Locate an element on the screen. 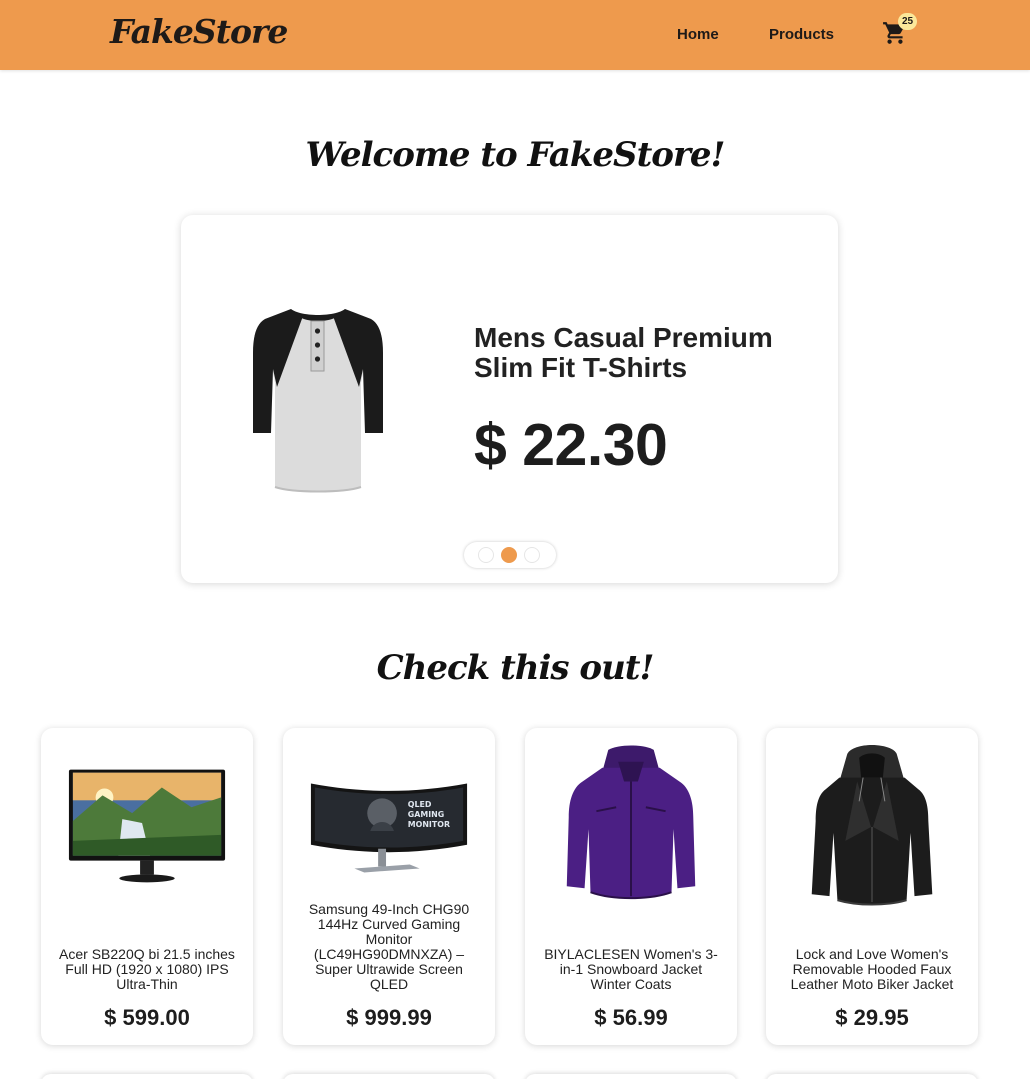 The height and width of the screenshot is (1079, 1030). nav-link-products: Products is located at coordinates (801, 34).